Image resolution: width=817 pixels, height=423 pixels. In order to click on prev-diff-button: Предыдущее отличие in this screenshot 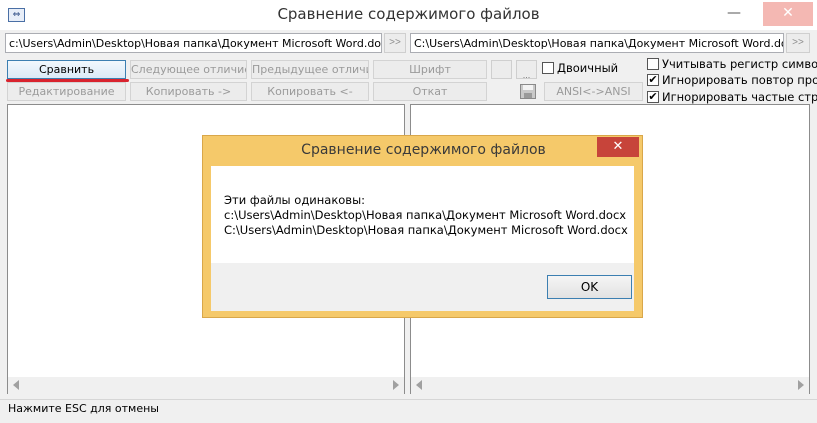, I will do `click(310, 69)`.